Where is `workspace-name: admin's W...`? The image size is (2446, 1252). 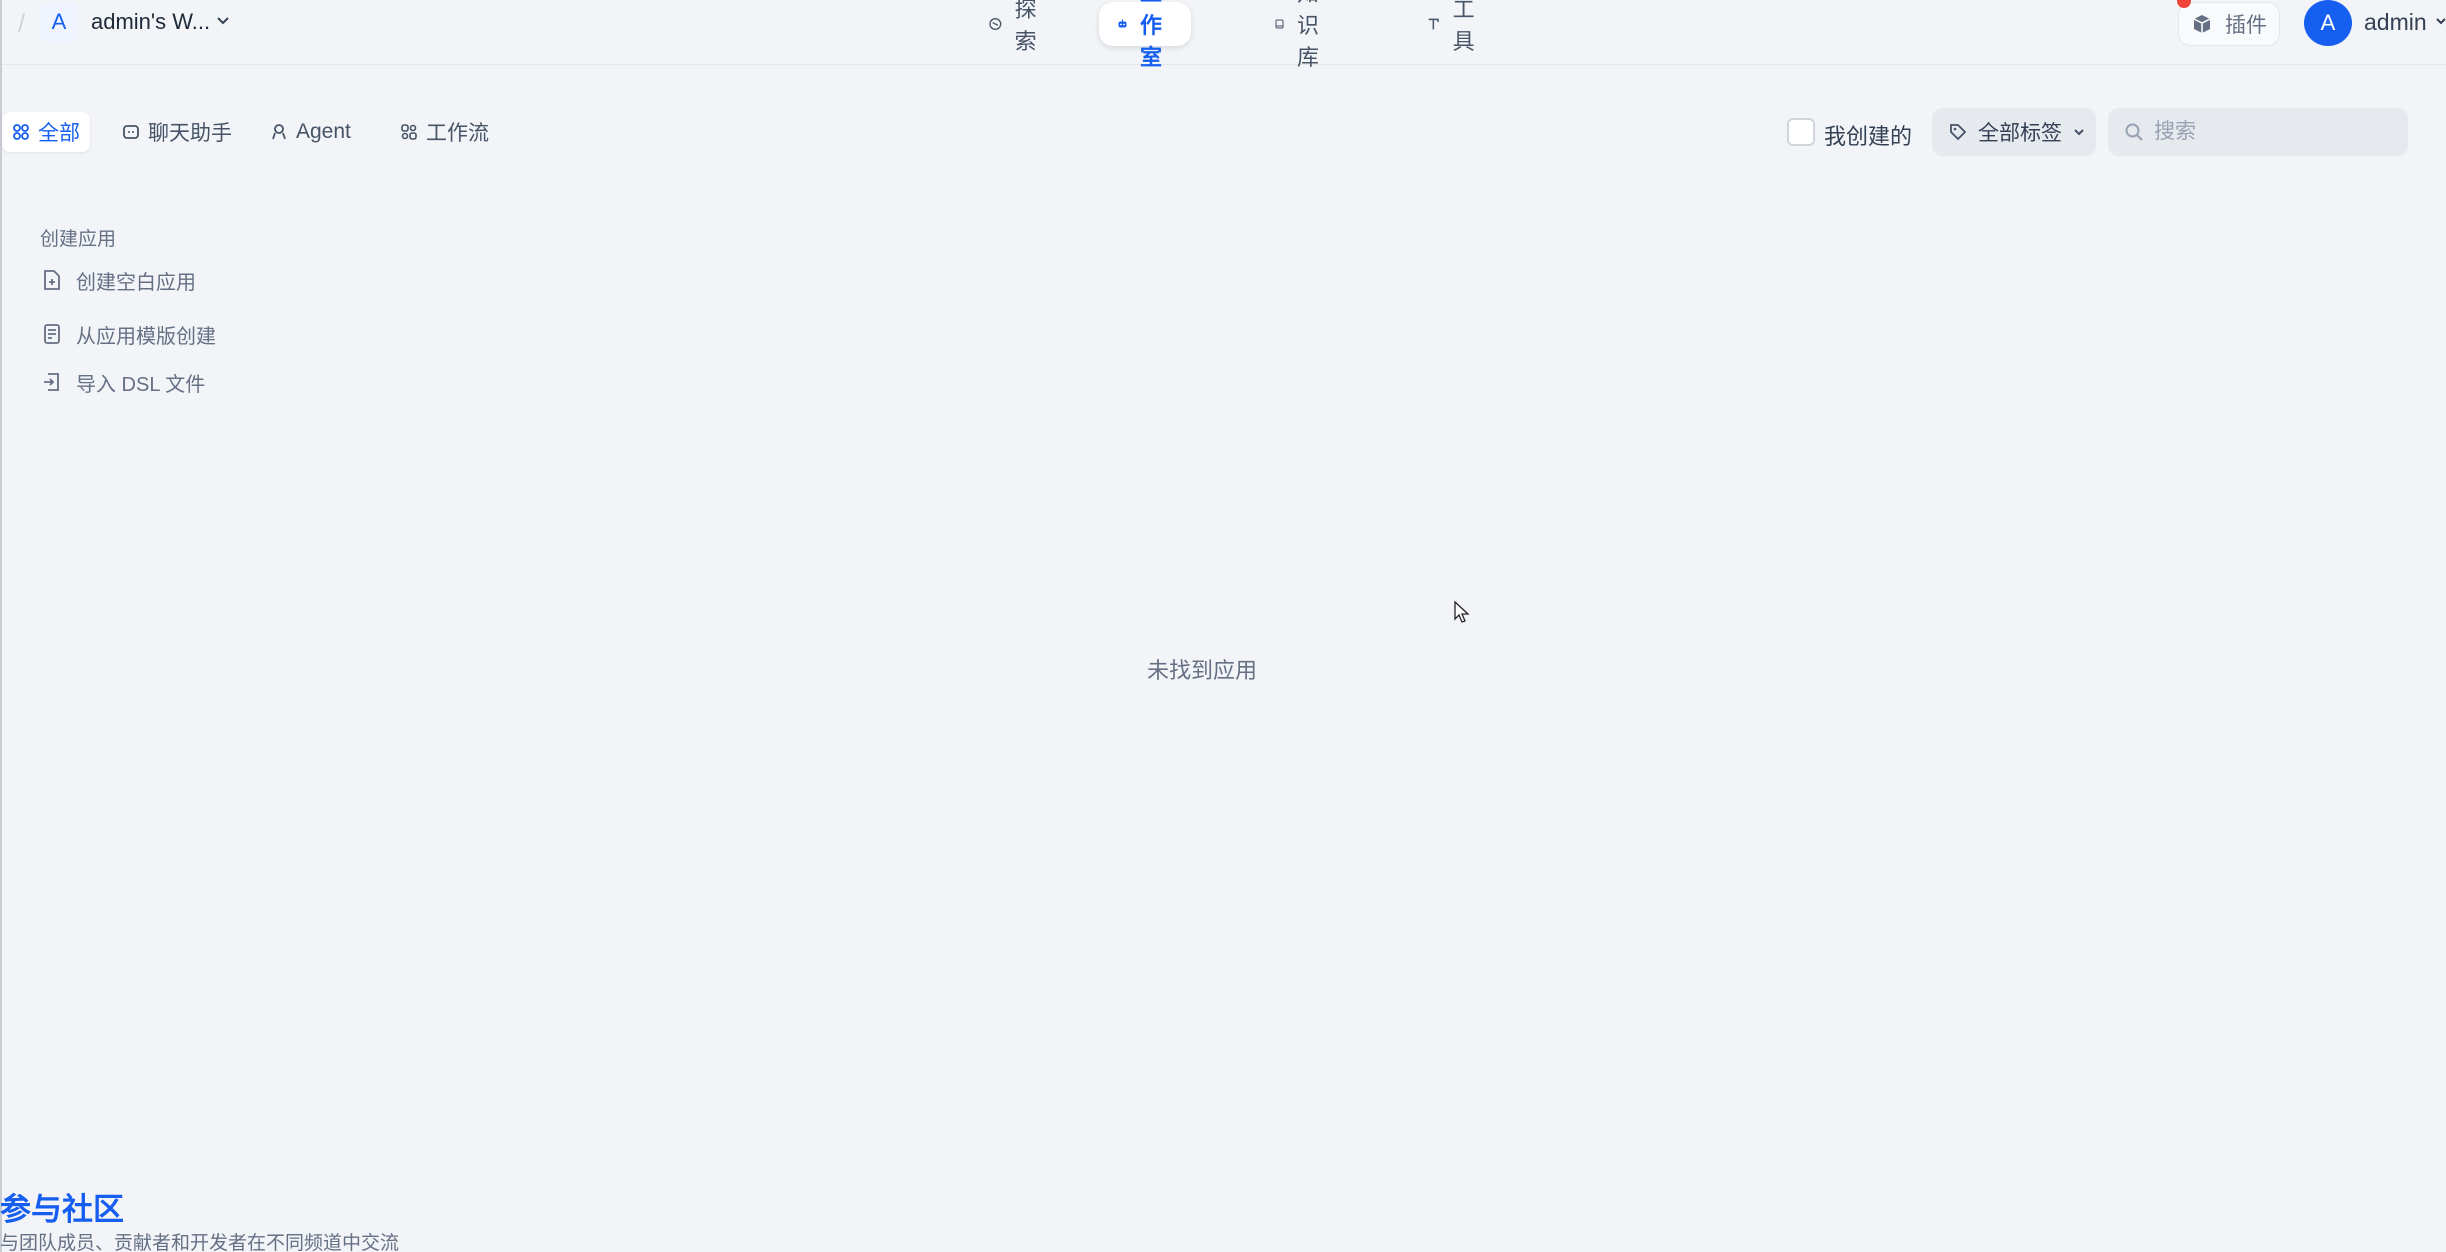 workspace-name: admin's W... is located at coordinates (150, 22).